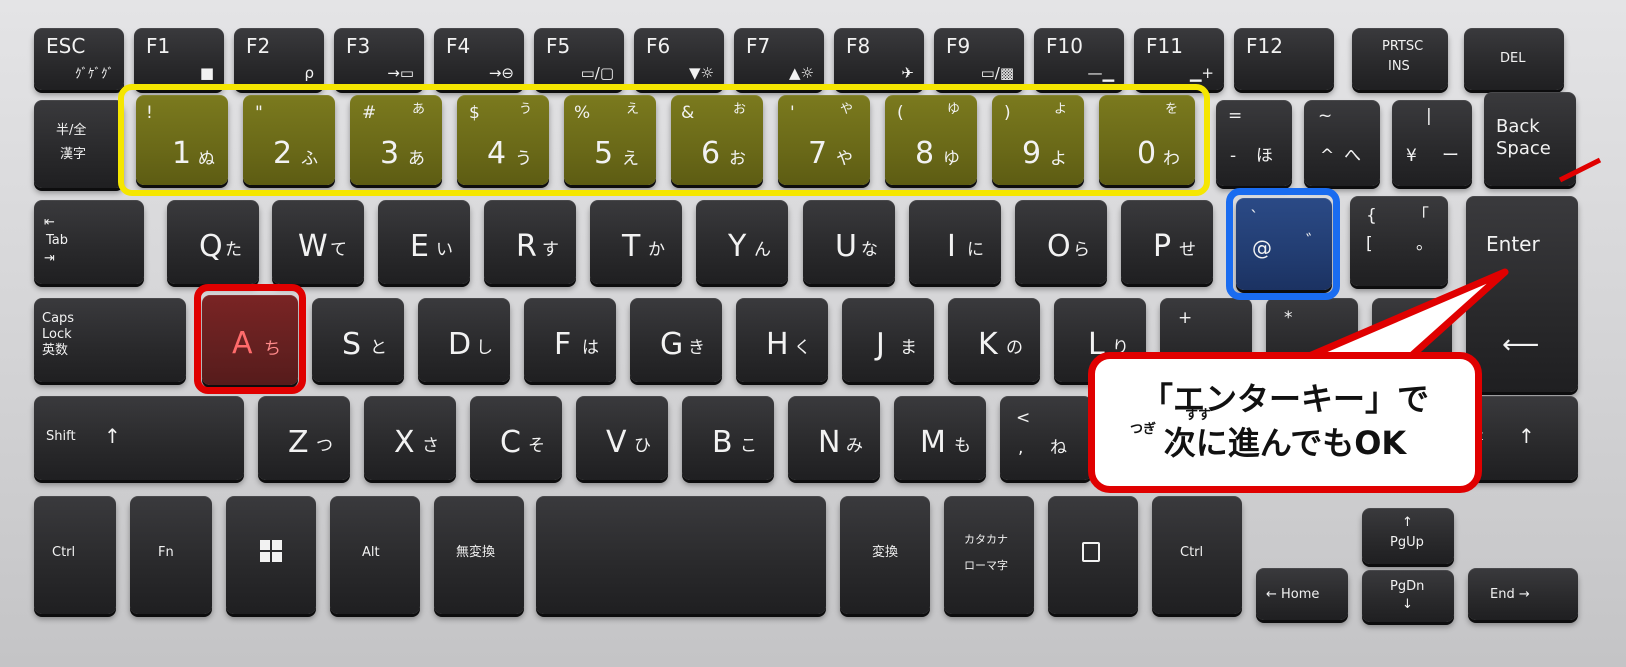 The image size is (1626, 667). What do you see at coordinates (1347, 363) in the screenshot?
I see `callout-tail-join` at bounding box center [1347, 363].